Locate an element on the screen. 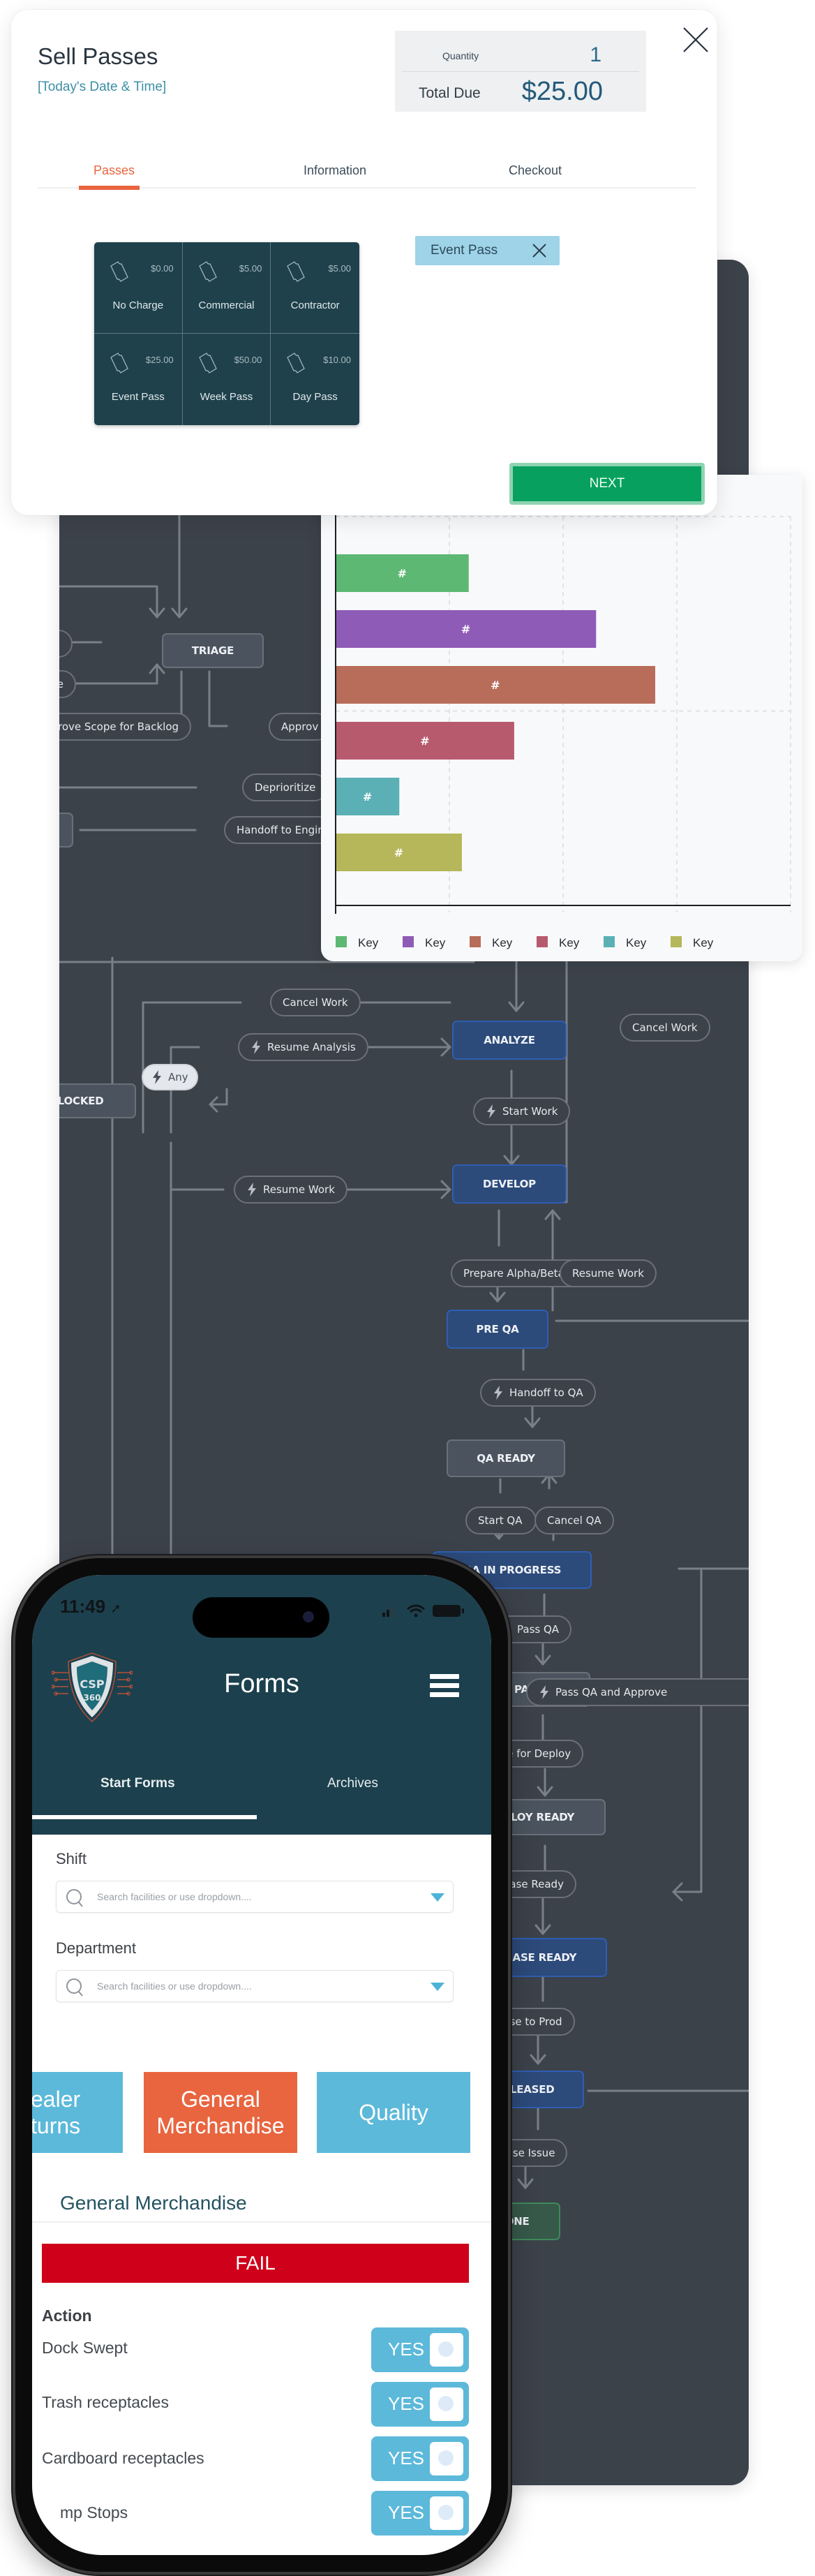  selected-pass-chip: Event Pass is located at coordinates (488, 250).